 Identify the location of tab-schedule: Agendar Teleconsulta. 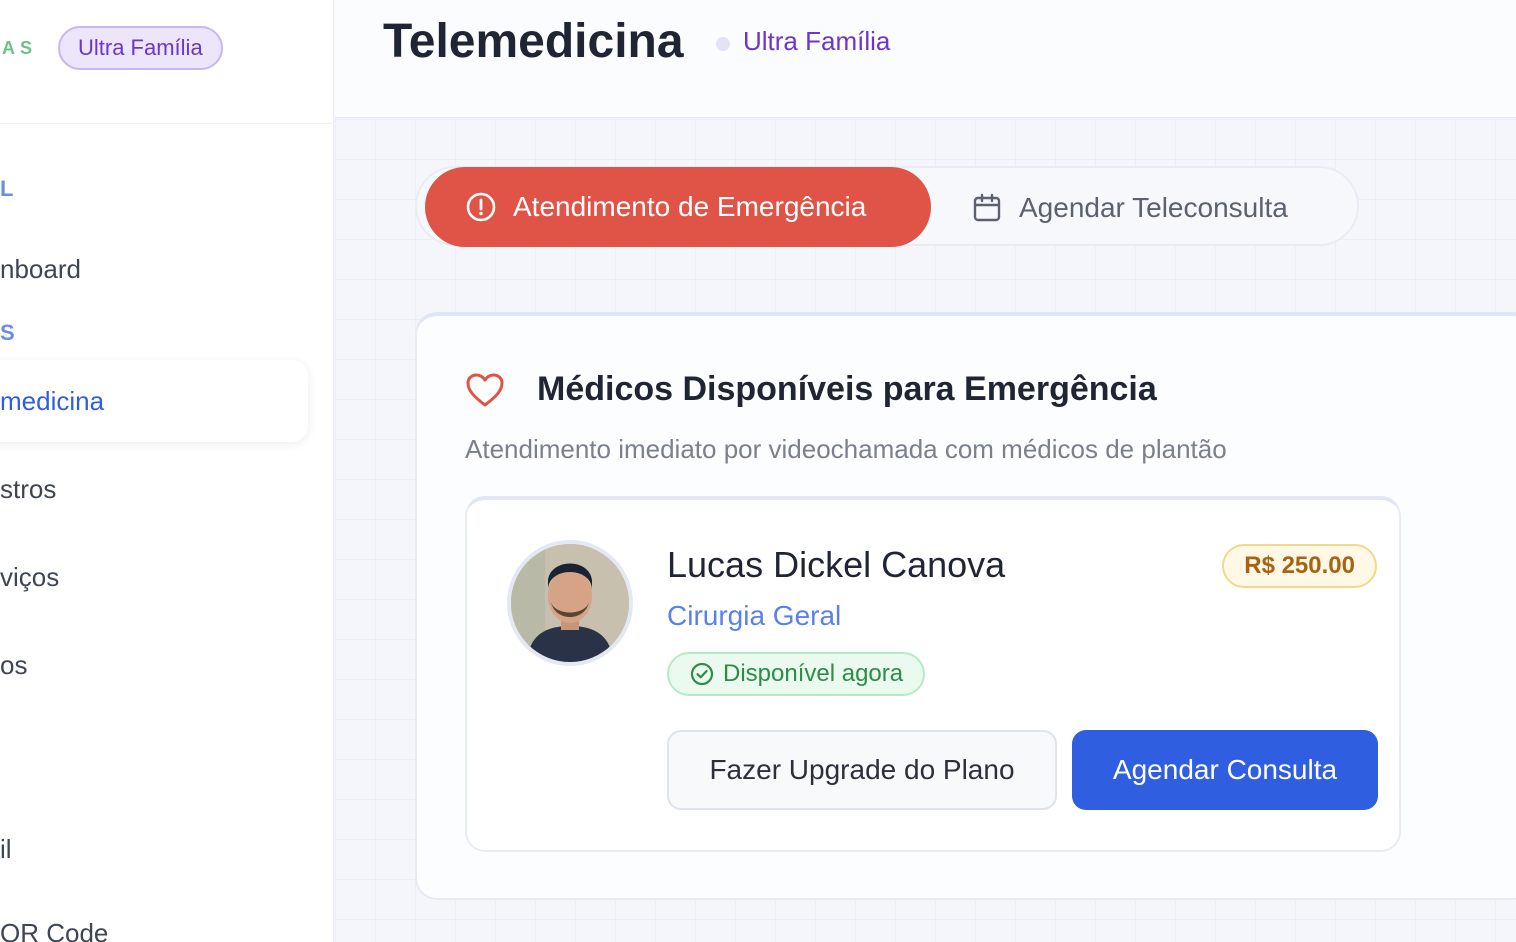
(1129, 208).